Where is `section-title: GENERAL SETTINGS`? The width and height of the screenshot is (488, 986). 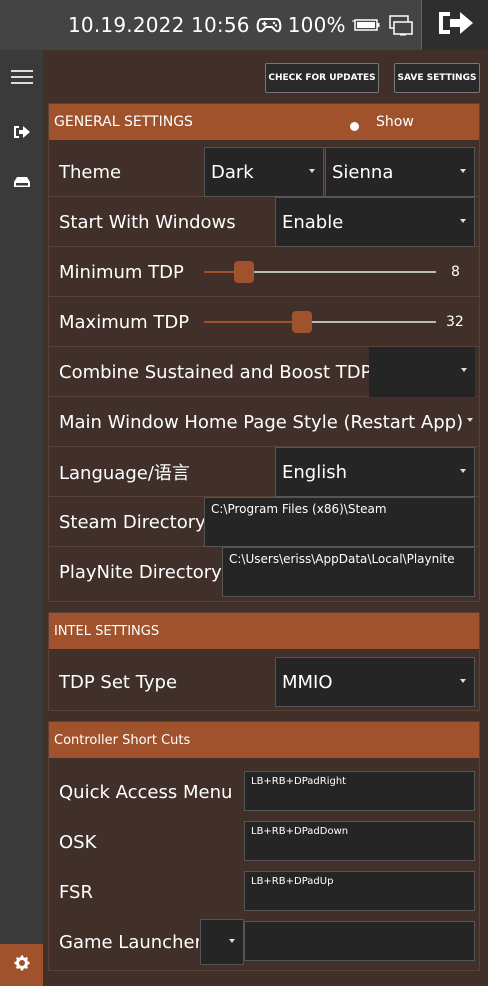 section-title: GENERAL SETTINGS is located at coordinates (123, 122).